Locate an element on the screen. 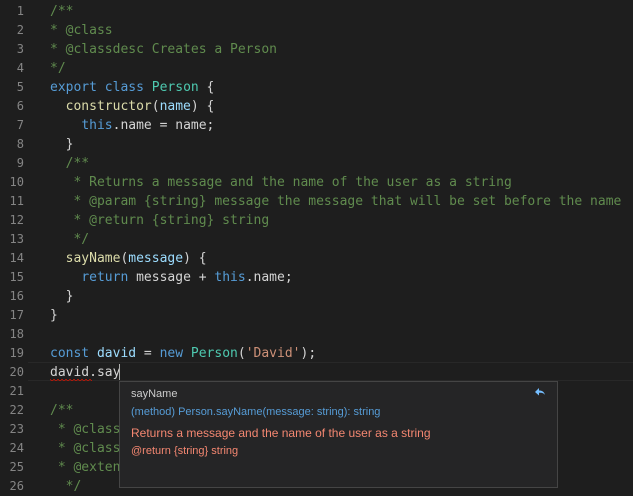 The height and width of the screenshot is (496, 633). code-token: const is located at coordinates (73, 353).